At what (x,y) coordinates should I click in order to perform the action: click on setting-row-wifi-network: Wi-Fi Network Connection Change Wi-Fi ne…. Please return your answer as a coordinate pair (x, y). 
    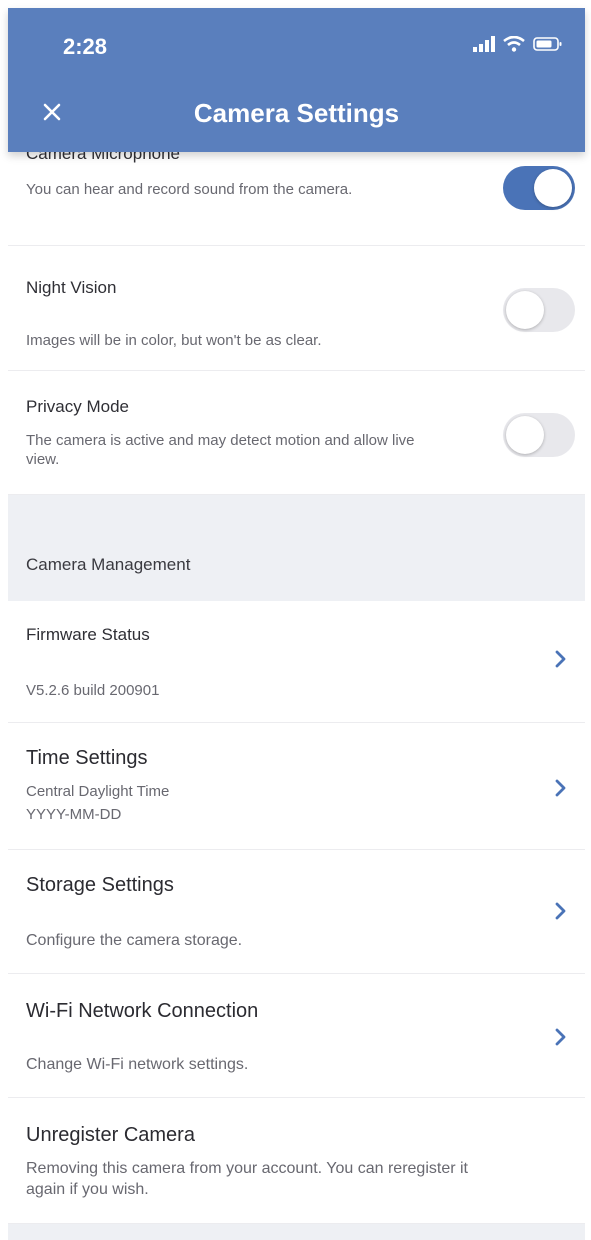
    Looking at the image, I should click on (296, 1036).